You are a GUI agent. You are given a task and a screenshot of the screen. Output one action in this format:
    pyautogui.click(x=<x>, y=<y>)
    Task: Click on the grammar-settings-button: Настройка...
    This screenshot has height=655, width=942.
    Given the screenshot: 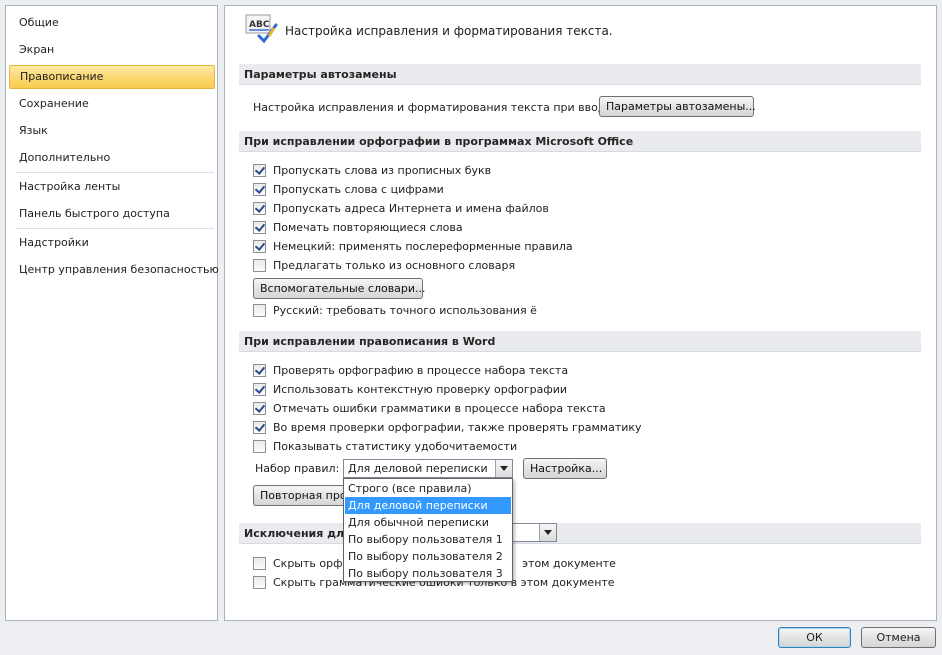 What is the action you would take?
    pyautogui.click(x=565, y=468)
    